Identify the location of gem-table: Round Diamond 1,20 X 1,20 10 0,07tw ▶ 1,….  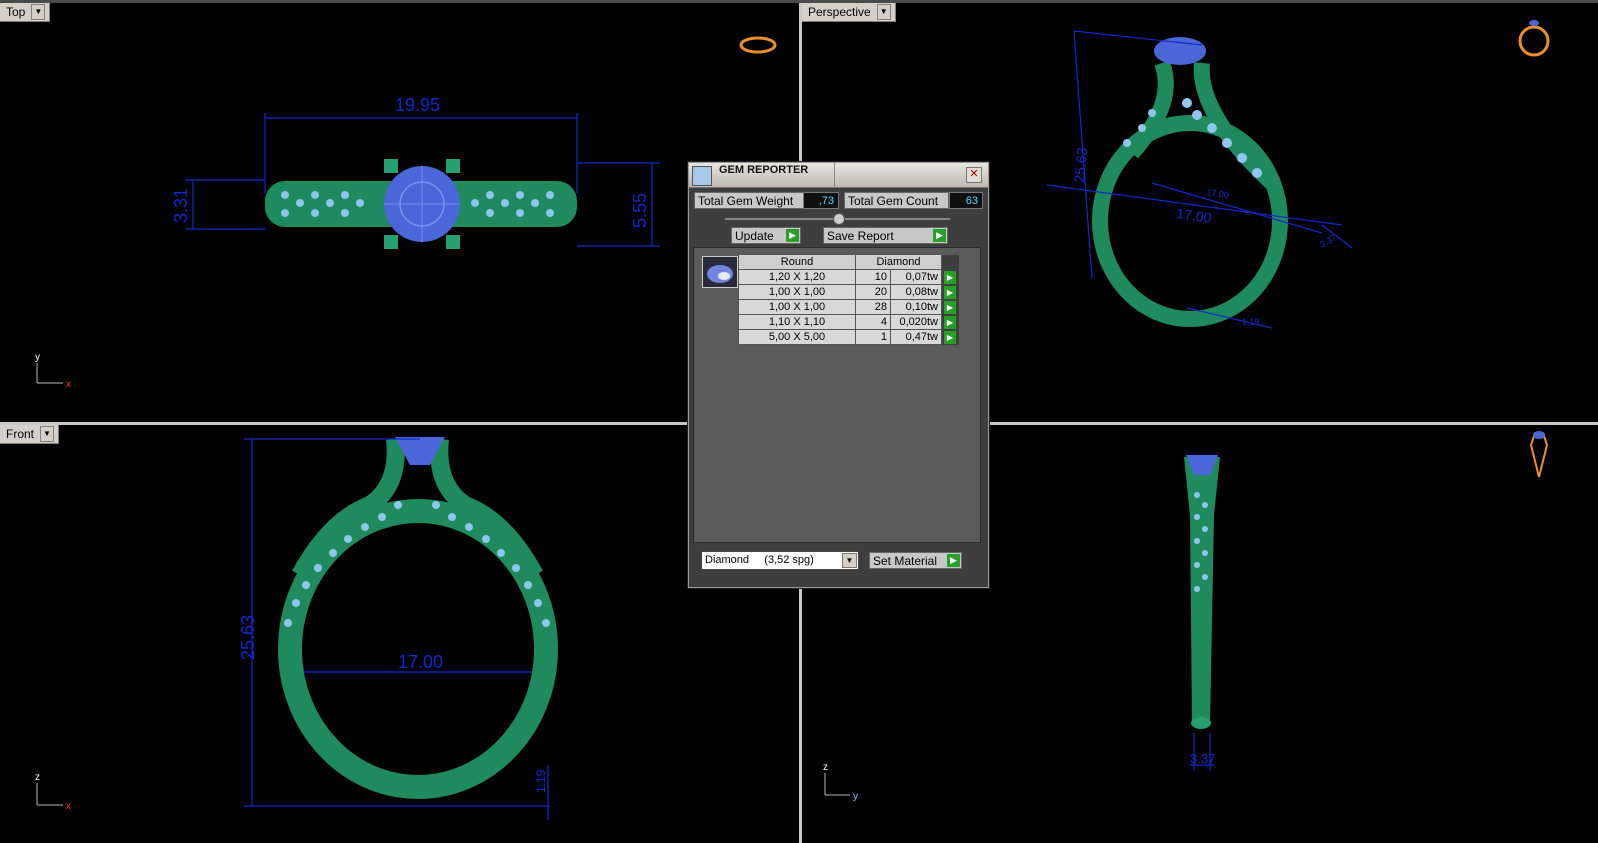
(848, 299).